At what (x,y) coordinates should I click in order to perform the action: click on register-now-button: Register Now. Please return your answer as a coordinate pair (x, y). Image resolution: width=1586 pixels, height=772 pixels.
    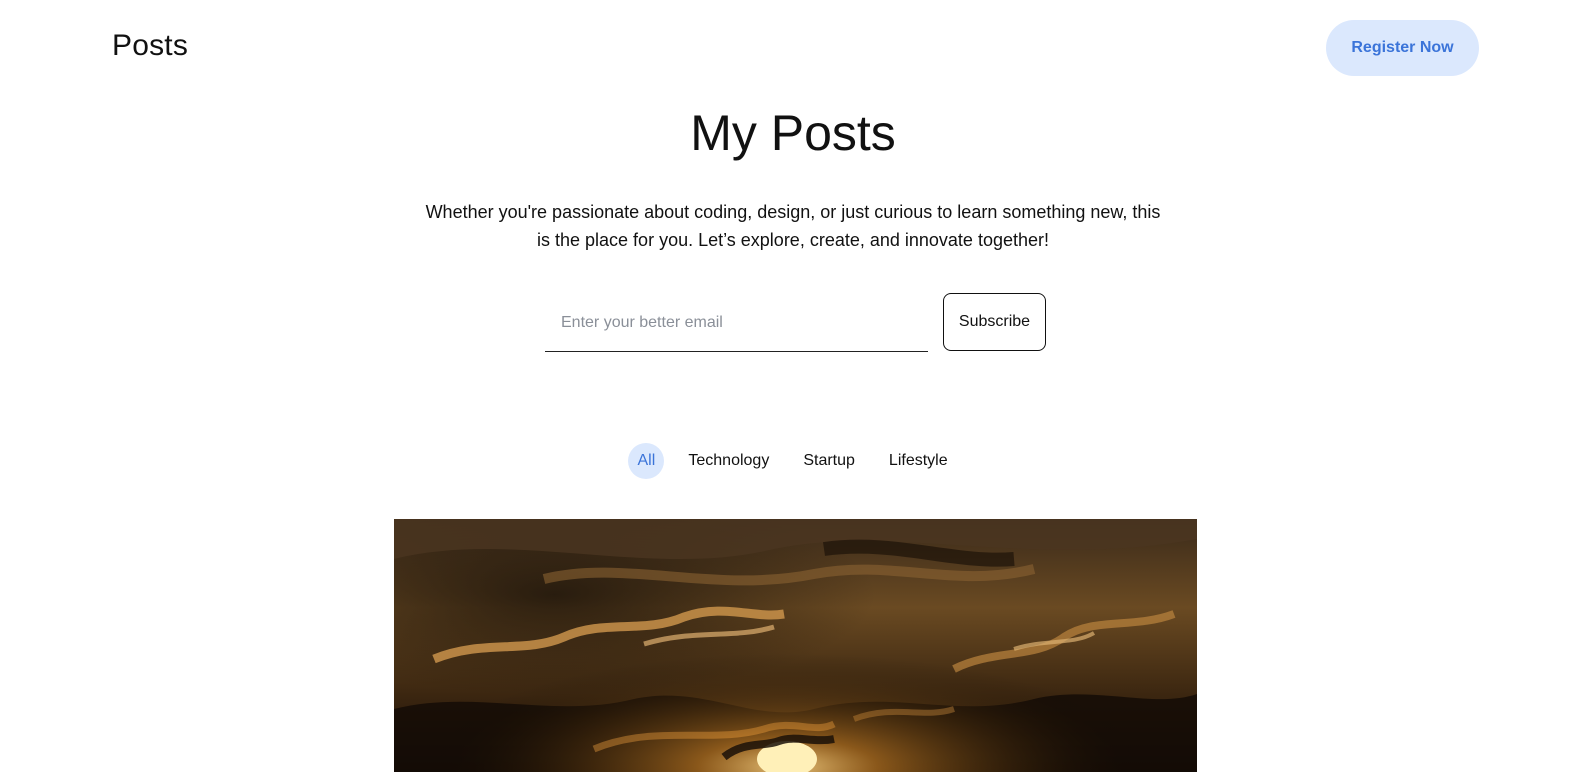
    Looking at the image, I should click on (1402, 48).